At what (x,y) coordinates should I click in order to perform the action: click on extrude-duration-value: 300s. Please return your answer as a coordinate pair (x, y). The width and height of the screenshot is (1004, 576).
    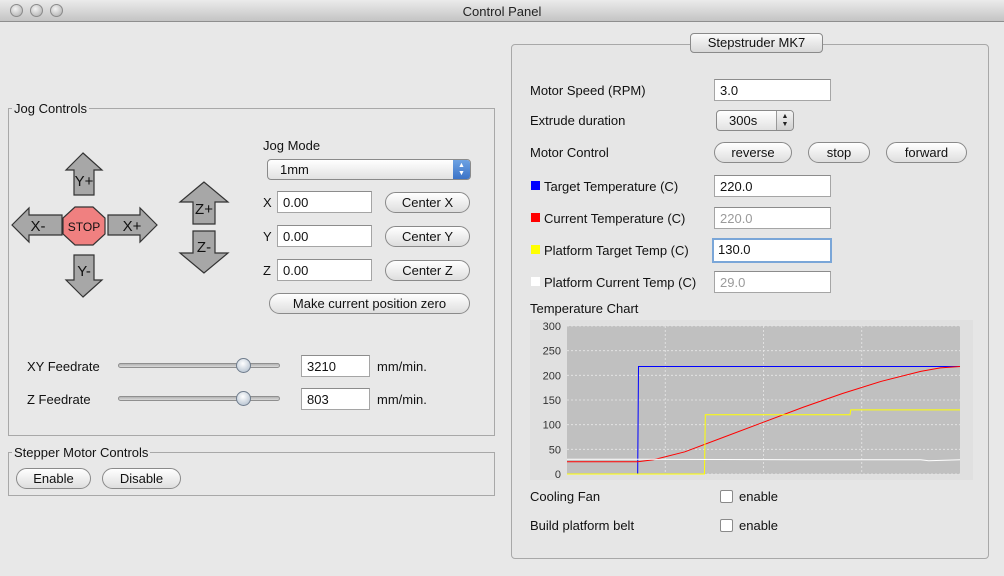
    Looking at the image, I should click on (743, 120).